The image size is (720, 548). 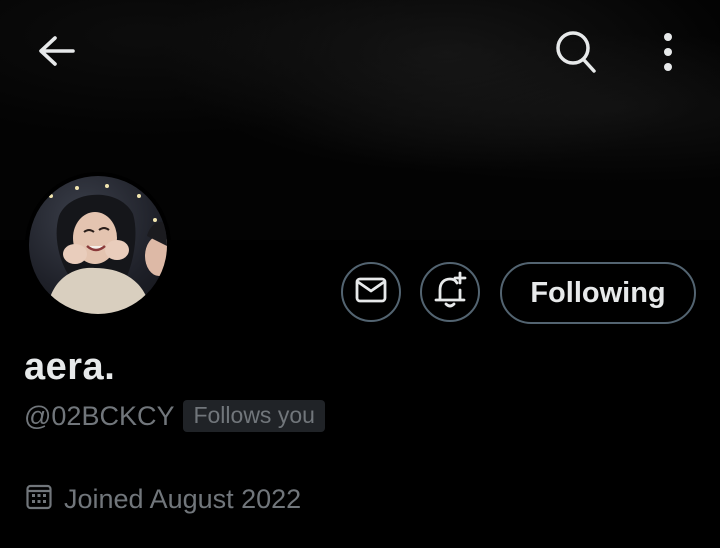 I want to click on display-name: aera., so click(x=70, y=367).